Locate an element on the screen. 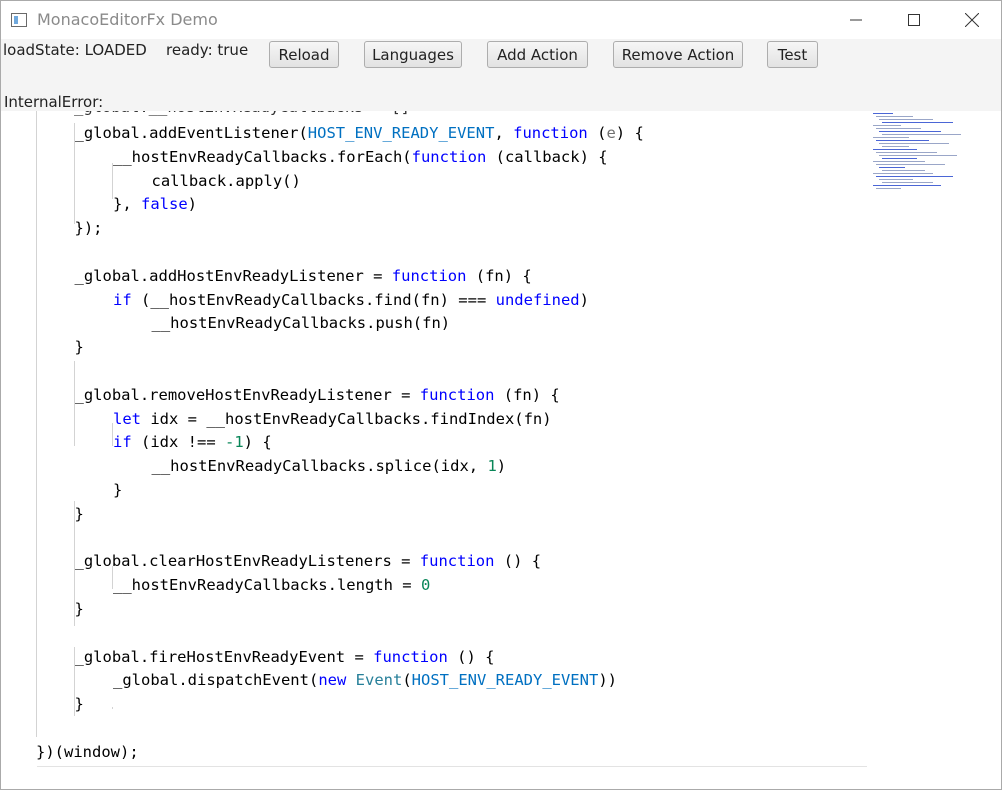 The height and width of the screenshot is (790, 1002). minimize-icon is located at coordinates (856, 20).